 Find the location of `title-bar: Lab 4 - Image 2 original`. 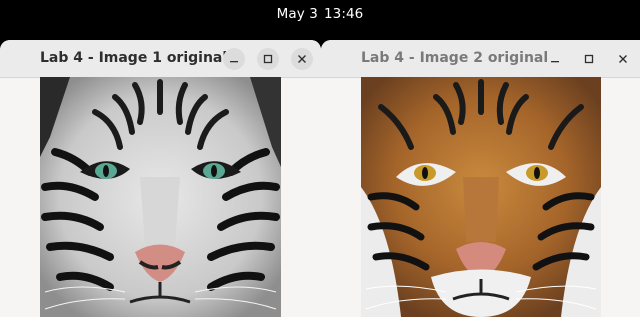

title-bar: Lab 4 - Image 2 original is located at coordinates (480, 59).